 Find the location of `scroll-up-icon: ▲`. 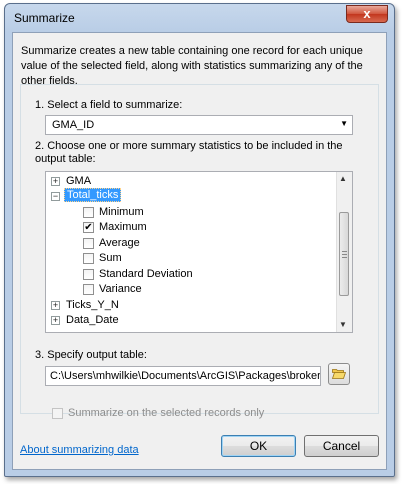

scroll-up-icon: ▲ is located at coordinates (343, 178).